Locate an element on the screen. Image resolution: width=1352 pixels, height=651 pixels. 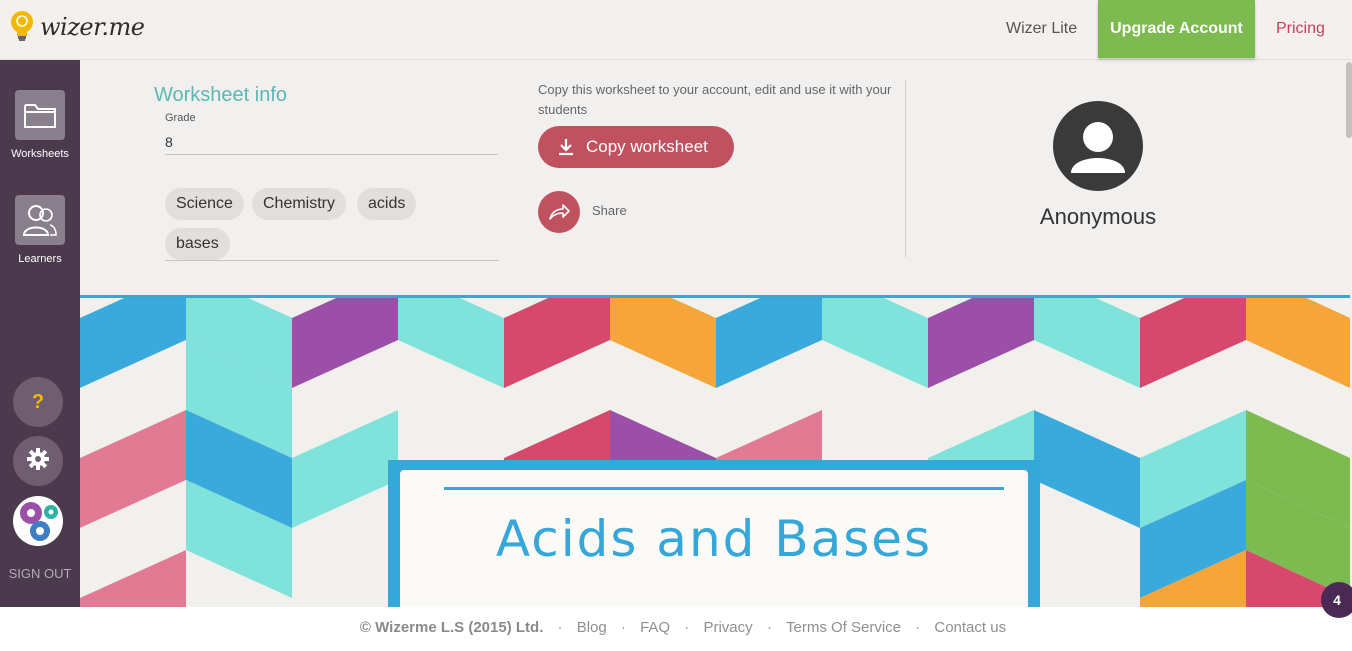
title-card-inner: Acids and Bases is located at coordinates (714, 538).